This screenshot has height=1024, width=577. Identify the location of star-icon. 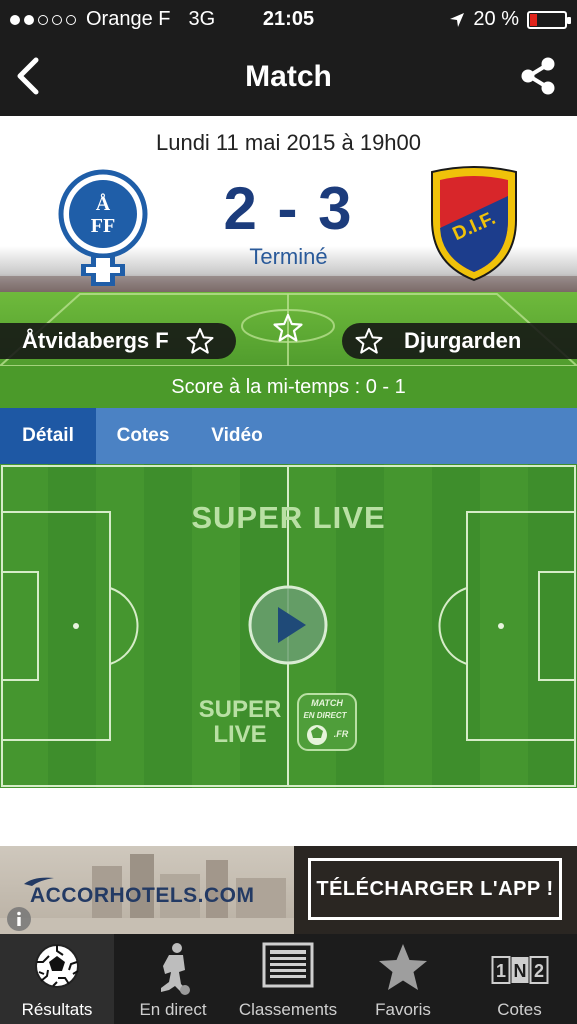
(403, 967).